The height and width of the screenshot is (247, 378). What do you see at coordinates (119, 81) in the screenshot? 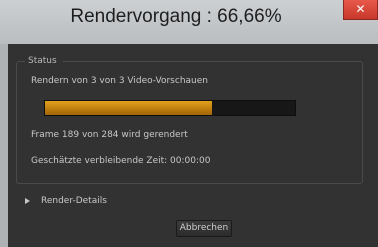
I see `rendering-status-text: Rendern von 3 von 3 Video-Vorschauen` at bounding box center [119, 81].